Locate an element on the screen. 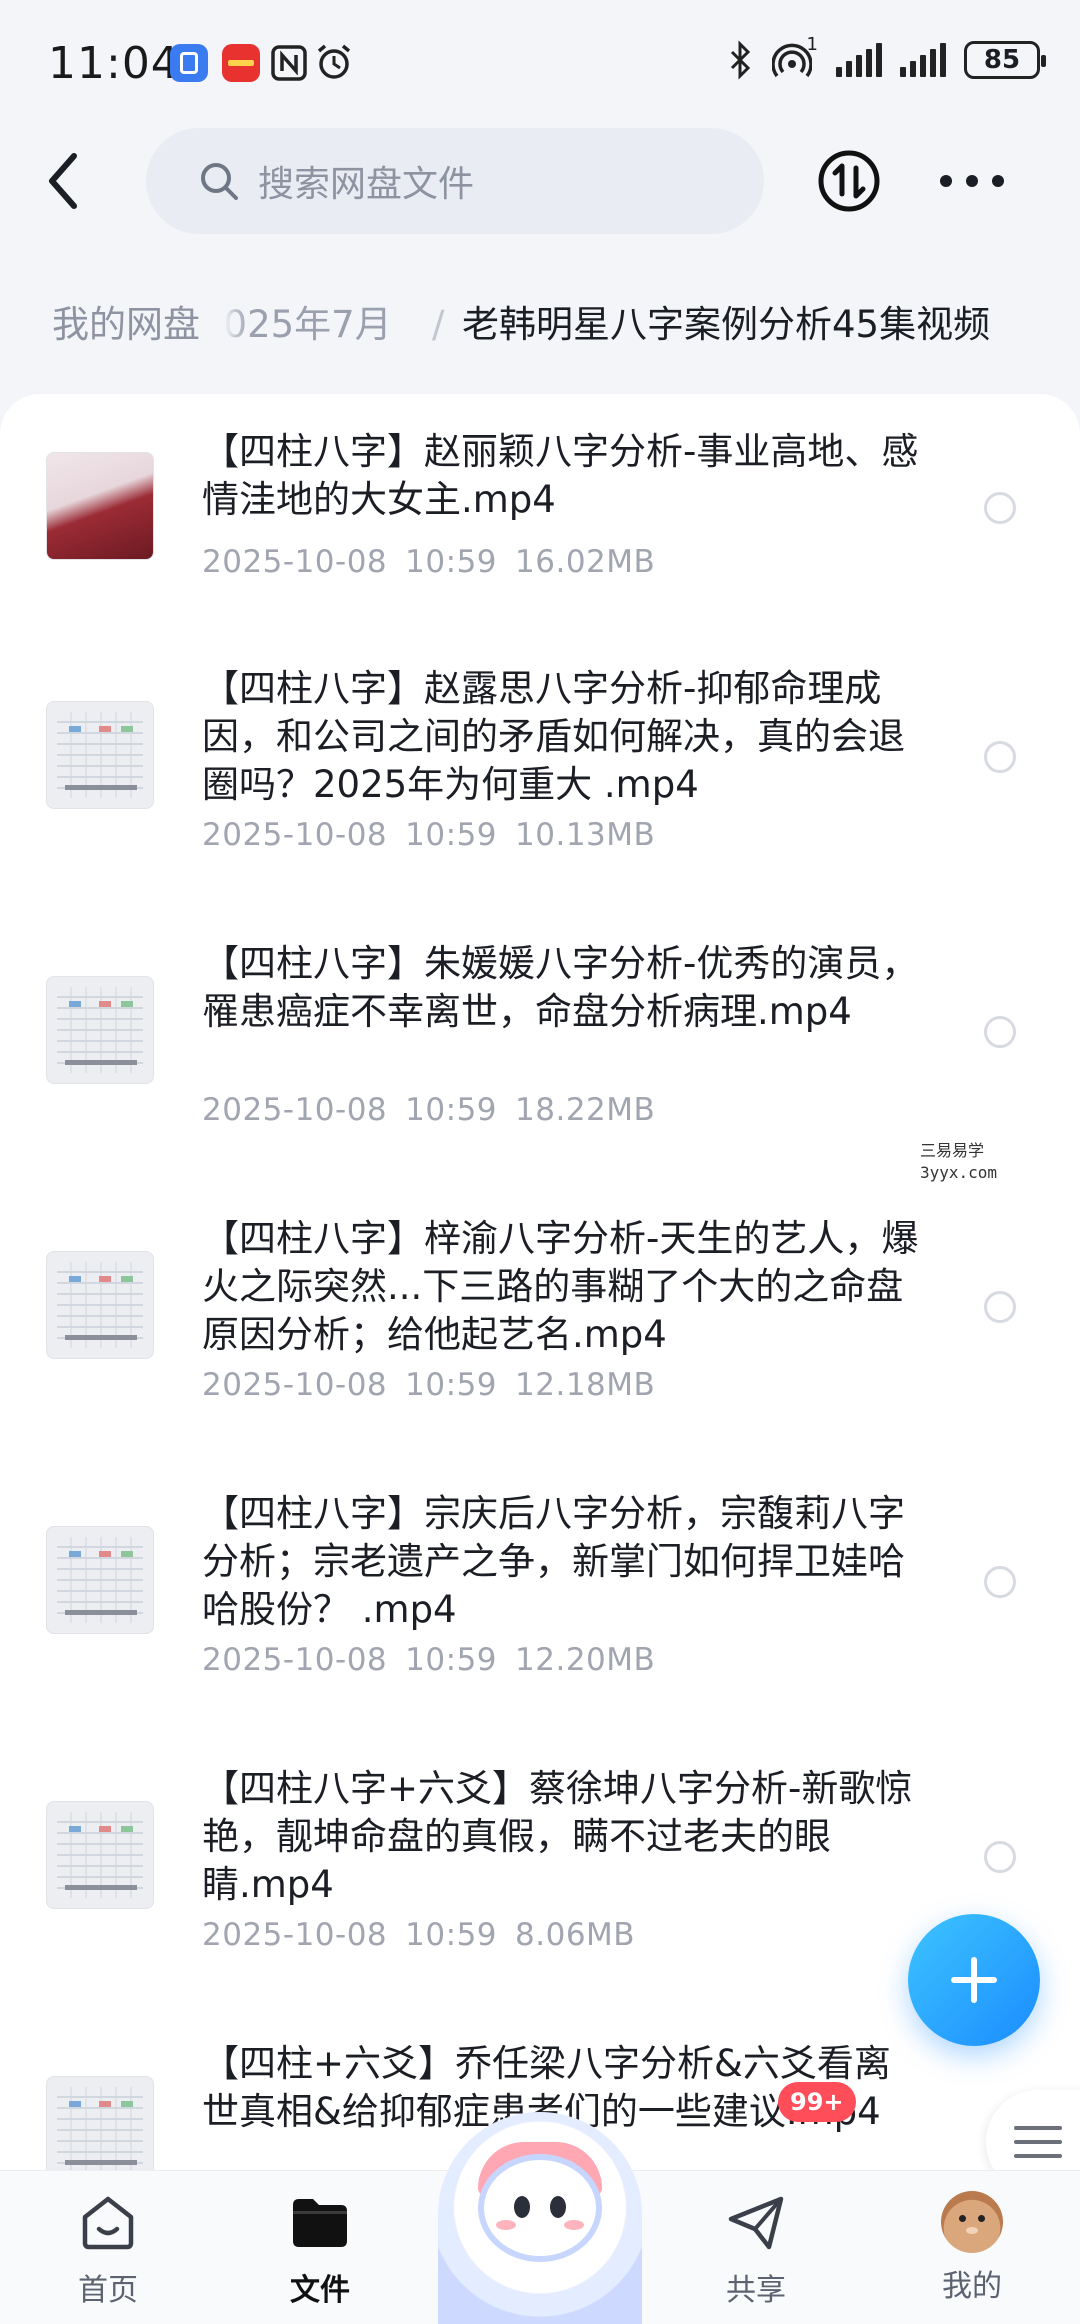  file-title: 【四柱八字】赵丽颖八字分析-事业高地、感情洼地的大女主.mp4 is located at coordinates (560, 475).